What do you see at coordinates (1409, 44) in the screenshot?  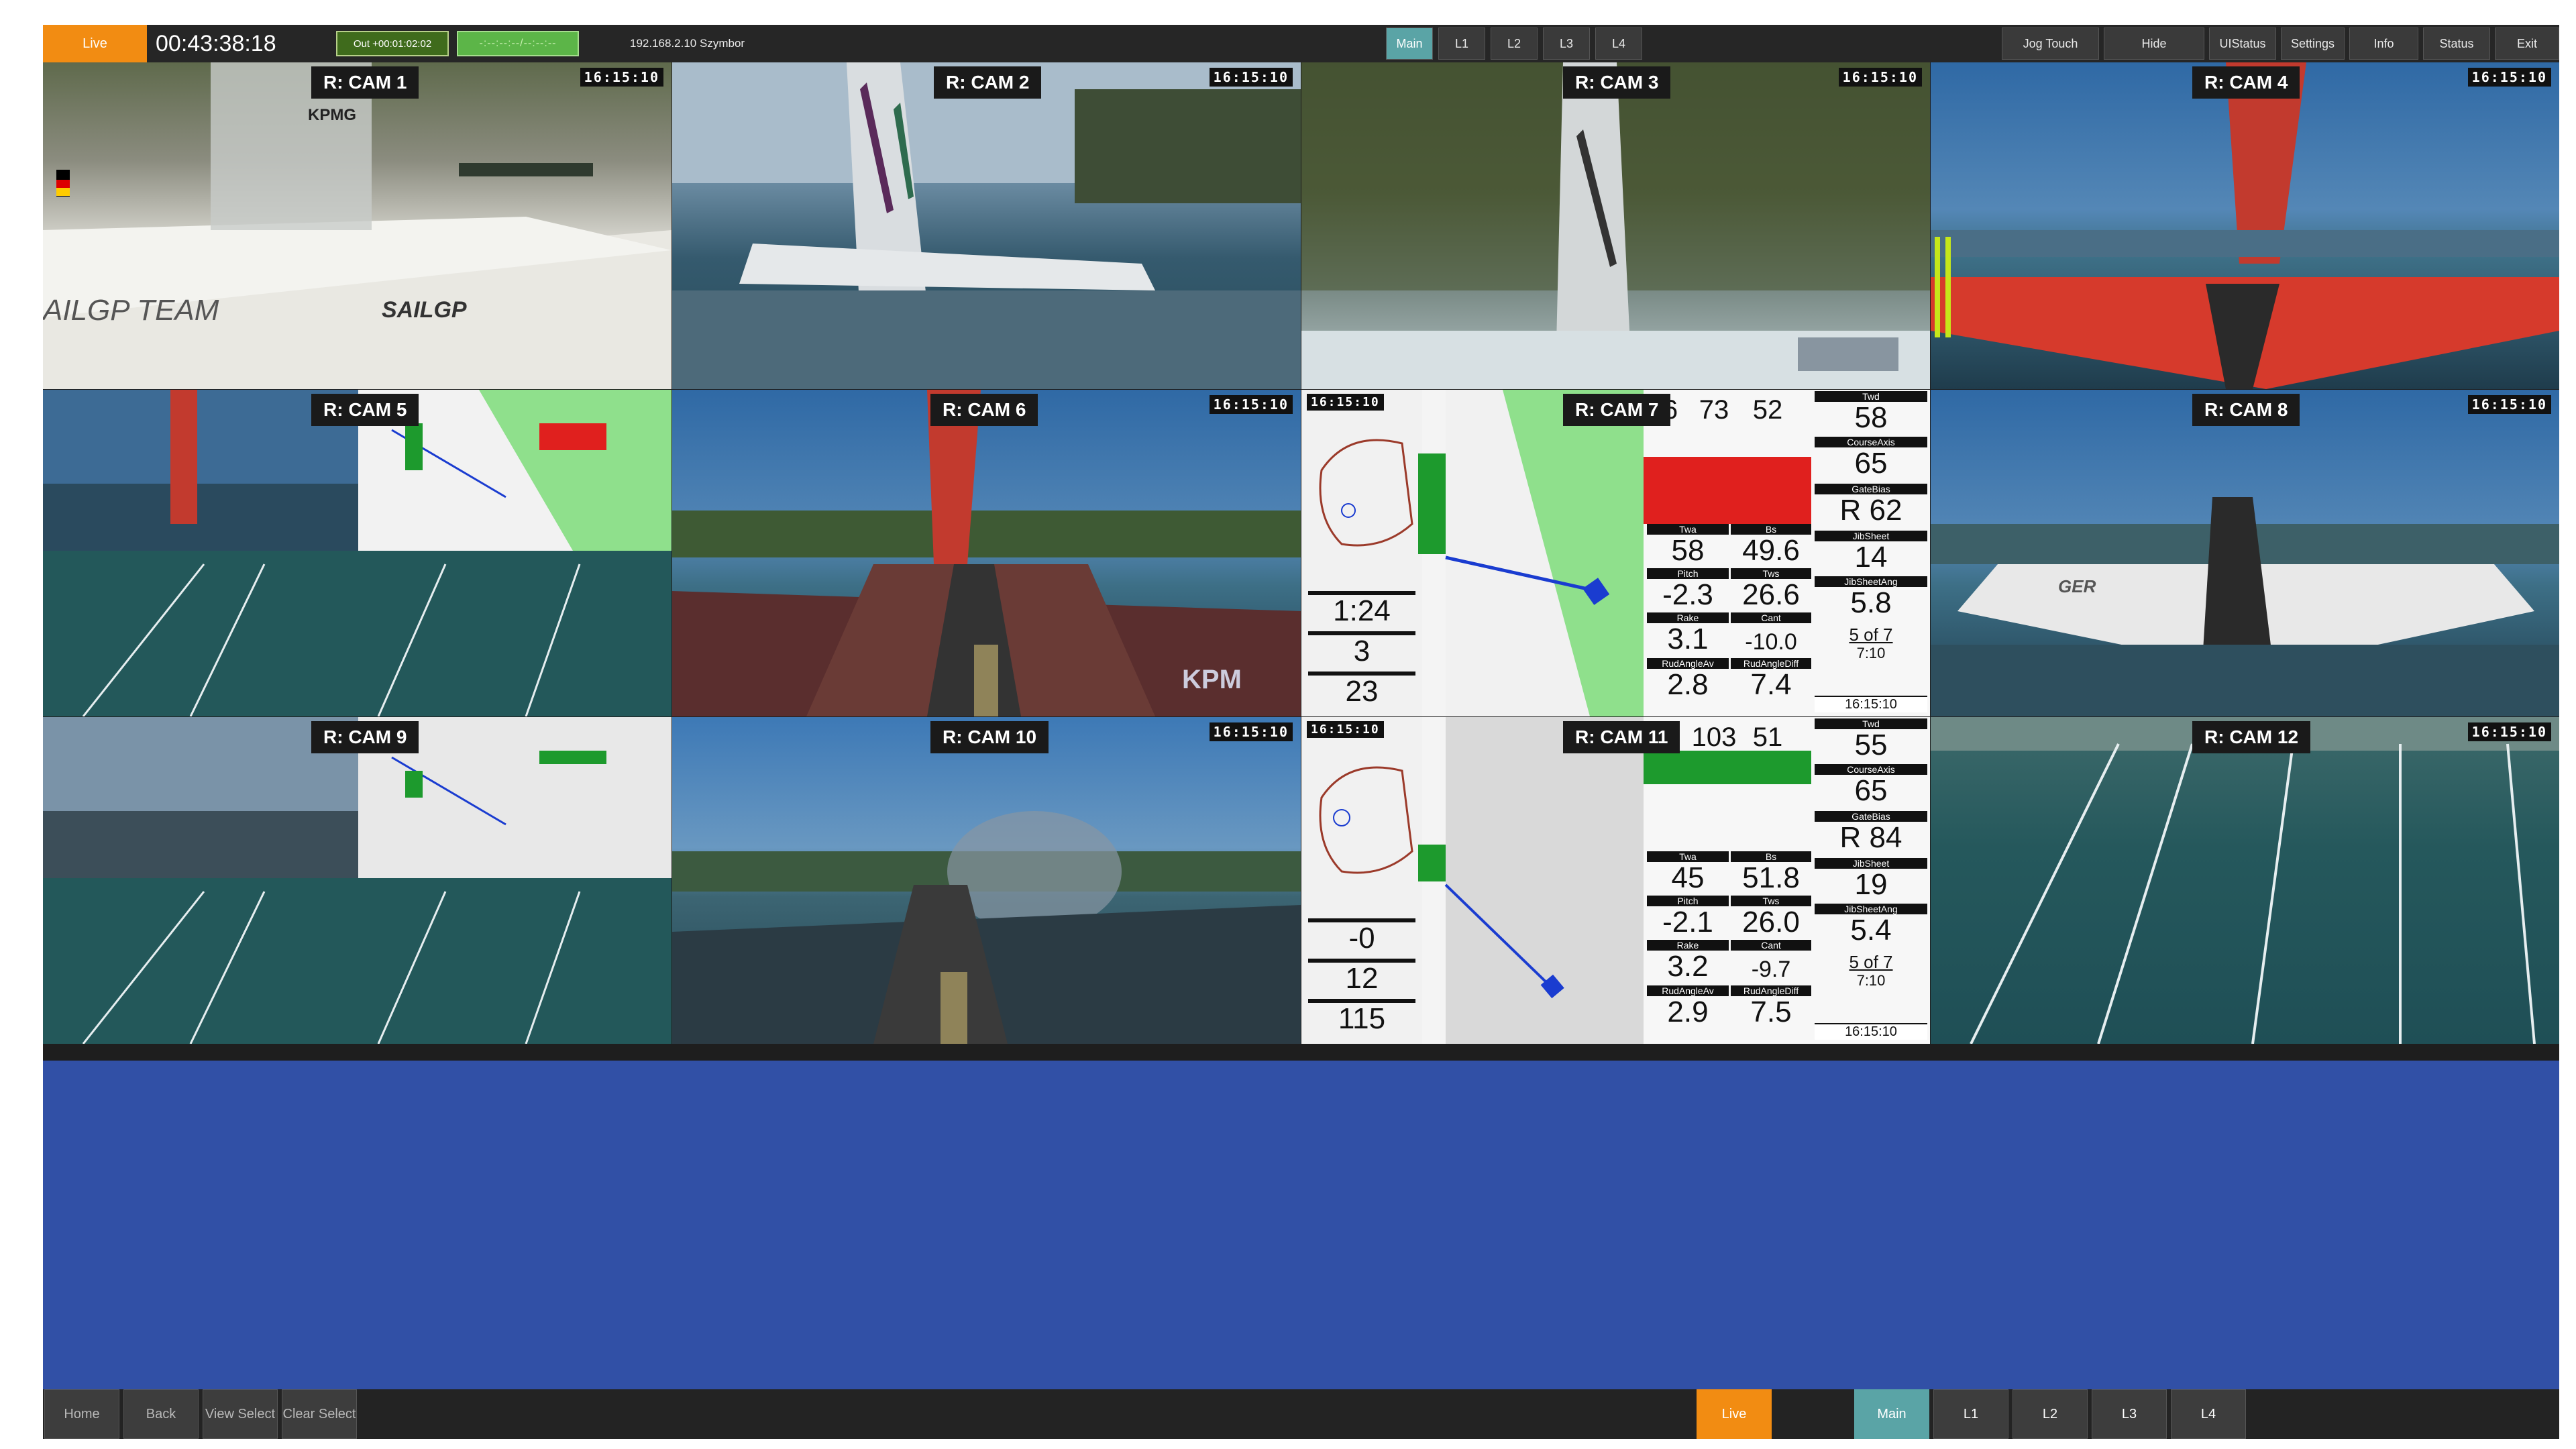 I see `layout-main-button: Main` at bounding box center [1409, 44].